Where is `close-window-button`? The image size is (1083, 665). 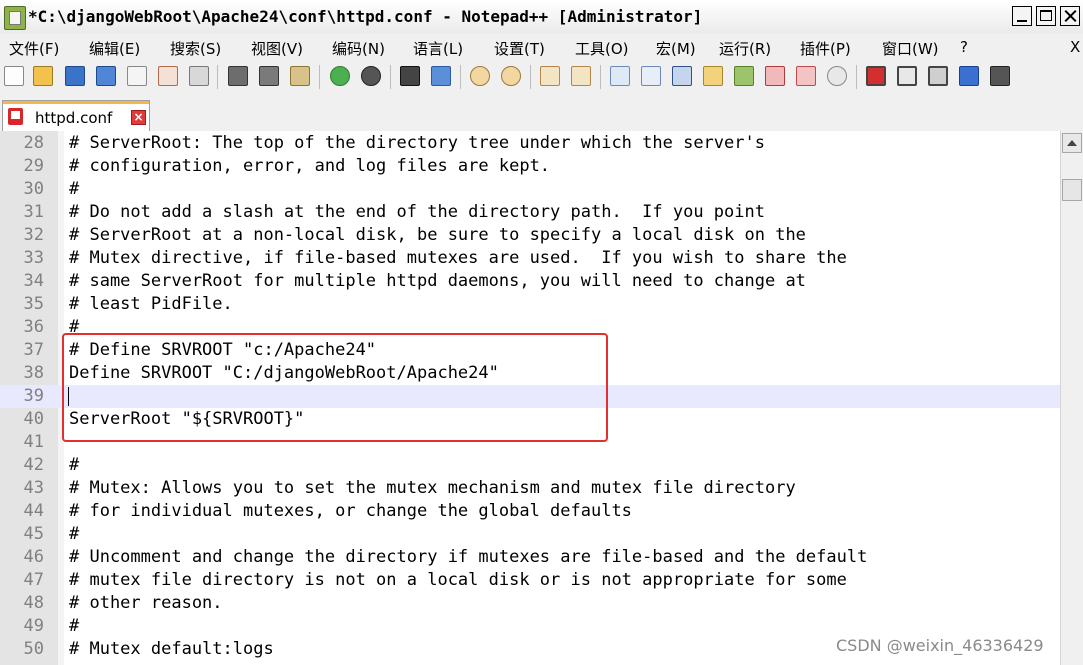
close-window-button is located at coordinates (1070, 16).